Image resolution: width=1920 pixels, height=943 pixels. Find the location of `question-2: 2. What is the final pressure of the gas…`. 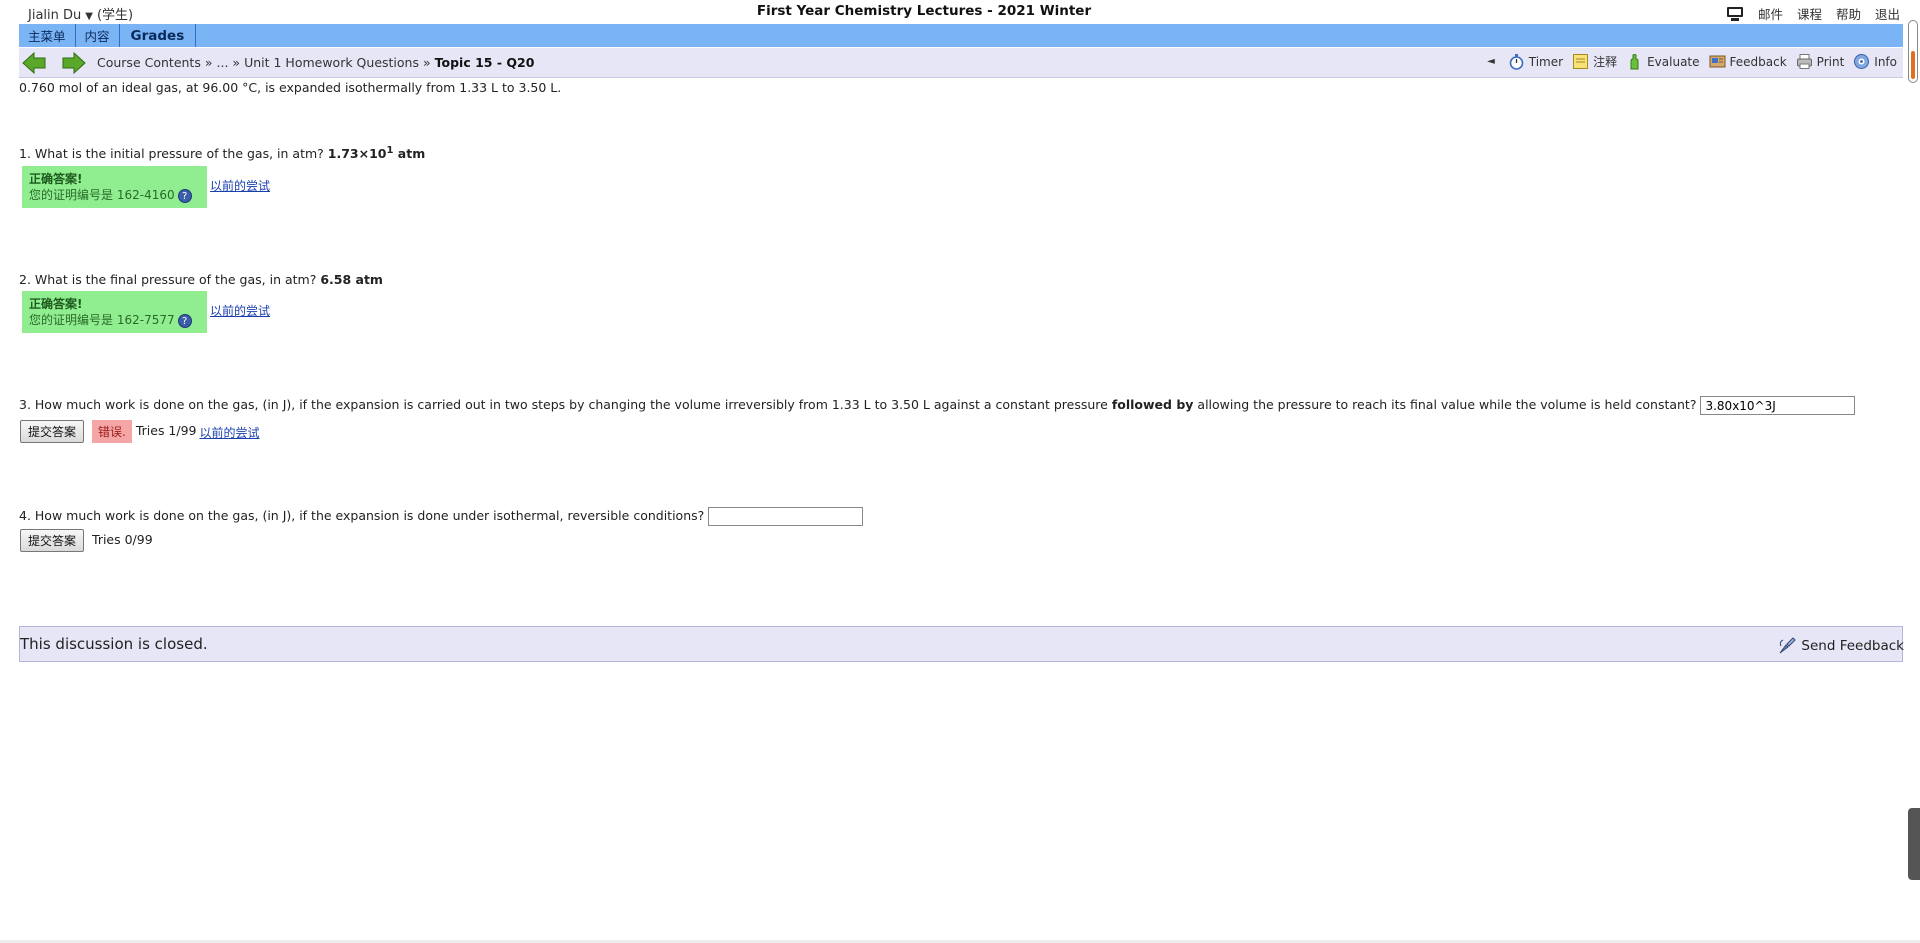

question-2: 2. What is the final pressure of the gas… is located at coordinates (201, 279).